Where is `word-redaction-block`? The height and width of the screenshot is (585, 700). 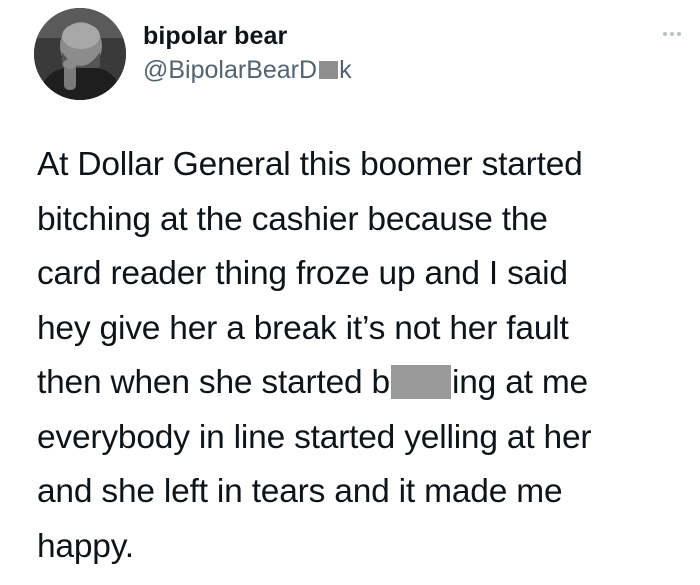
word-redaction-block is located at coordinates (420, 382).